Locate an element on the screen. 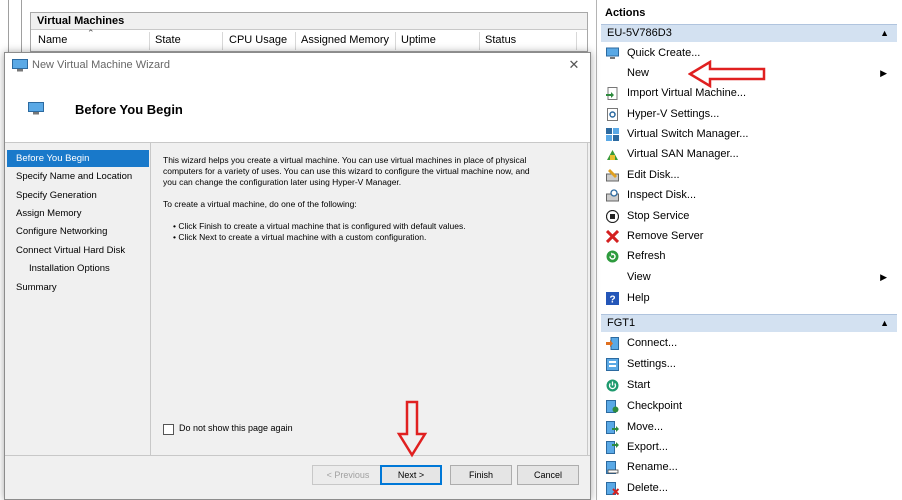 This screenshot has height=500, width=902. action-label: Remove Server is located at coordinates (665, 236).